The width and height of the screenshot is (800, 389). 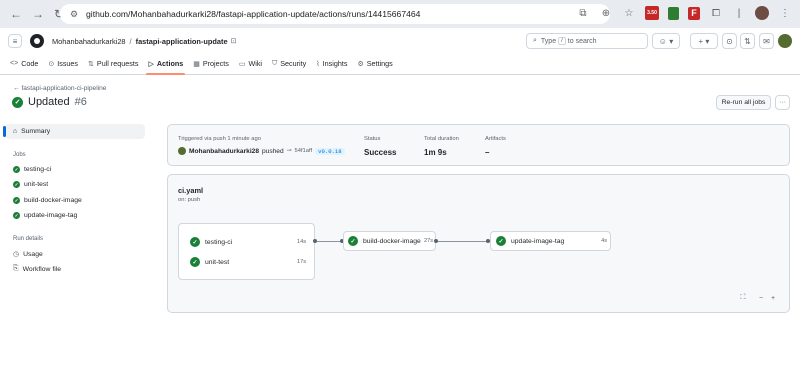 What do you see at coordinates (36, 131) in the screenshot?
I see `sidebar-item-label: Summary` at bounding box center [36, 131].